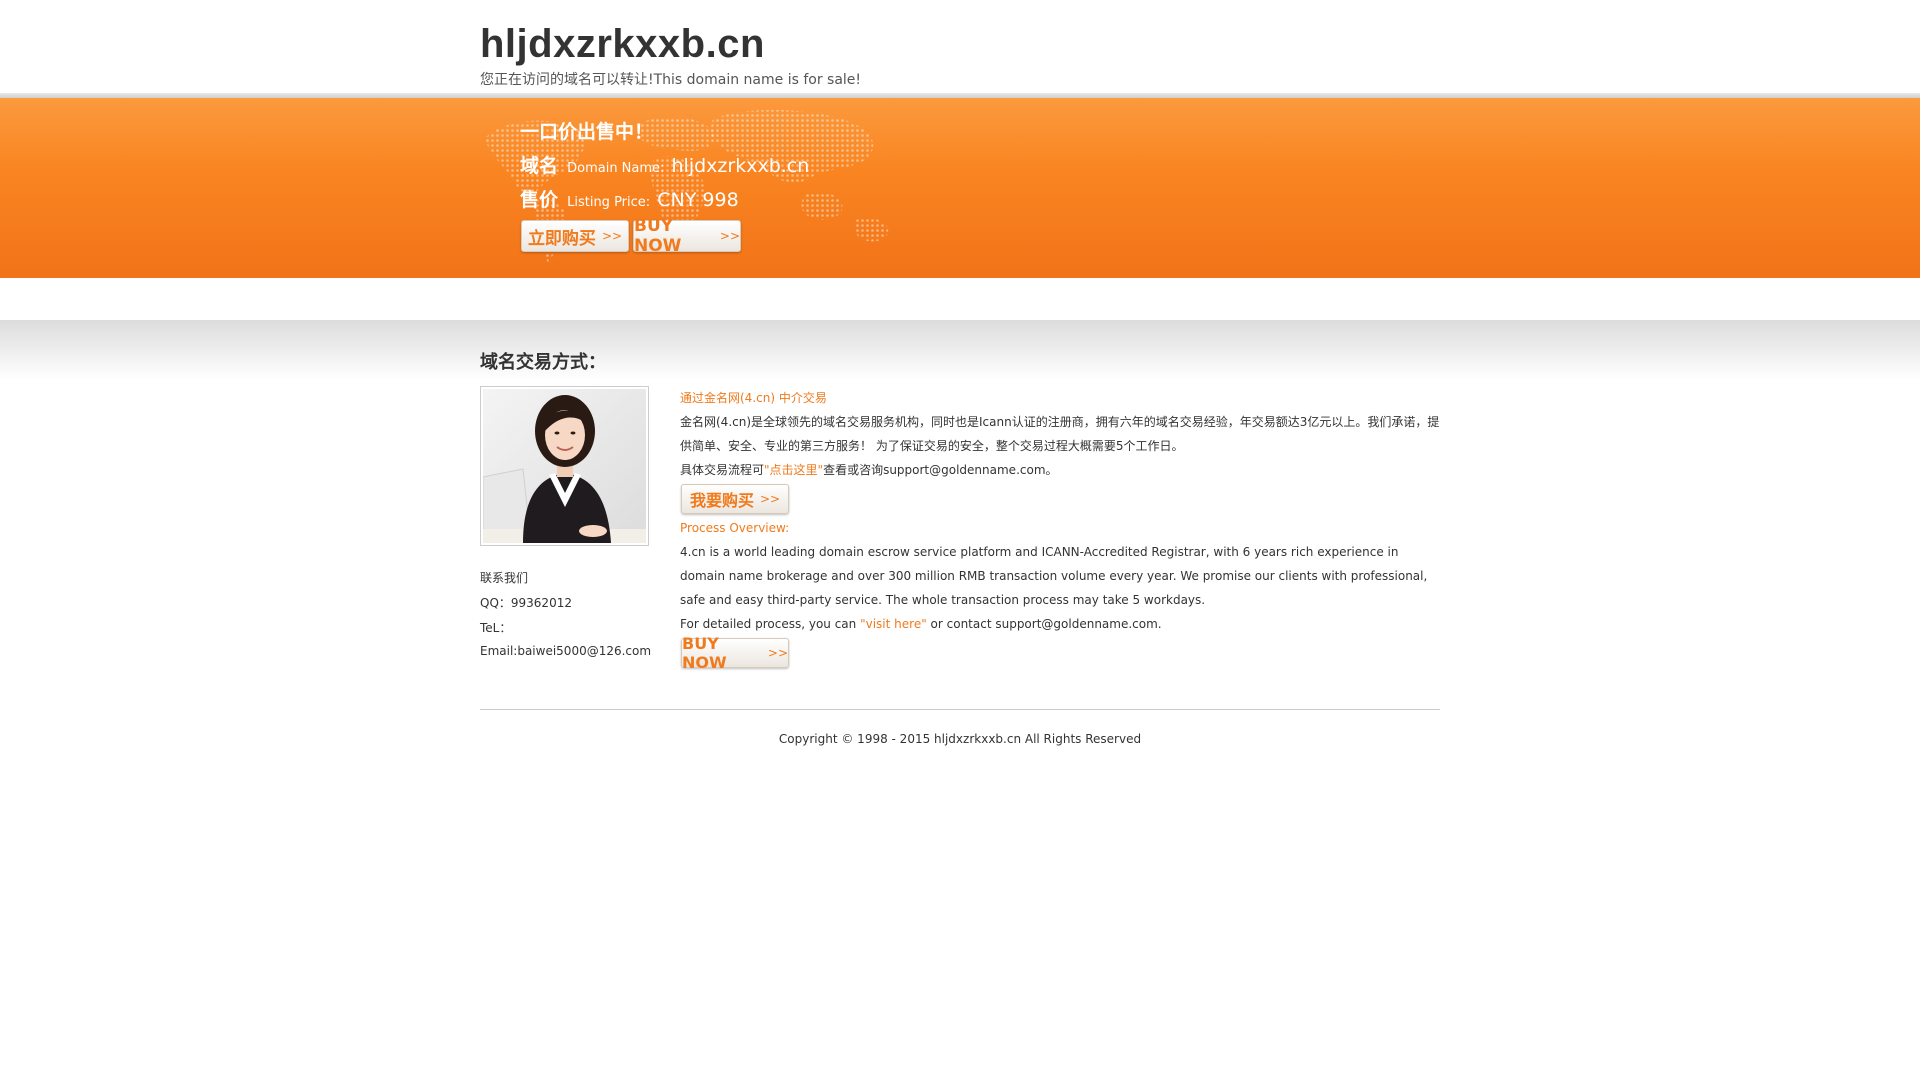 The width and height of the screenshot is (1920, 1080). Describe the element at coordinates (770, 624) in the screenshot. I see `en-detail-prefix: For detailed process, you can` at that location.